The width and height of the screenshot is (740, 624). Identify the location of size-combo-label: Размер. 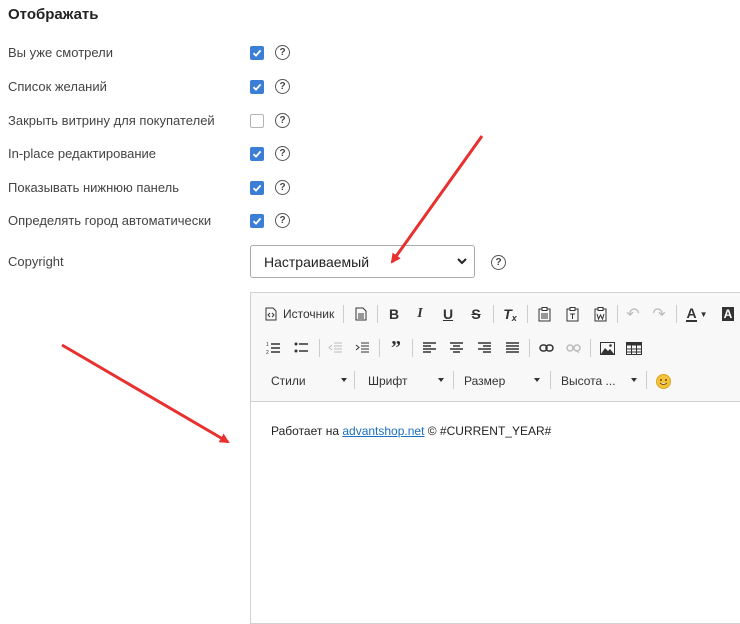
(485, 381).